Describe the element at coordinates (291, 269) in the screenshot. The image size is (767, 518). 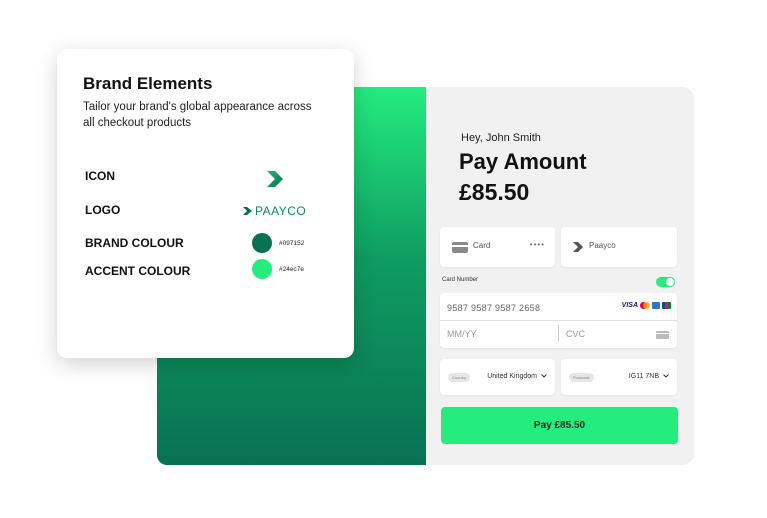
I see `accent-colour-hex: #24ec7e` at that location.